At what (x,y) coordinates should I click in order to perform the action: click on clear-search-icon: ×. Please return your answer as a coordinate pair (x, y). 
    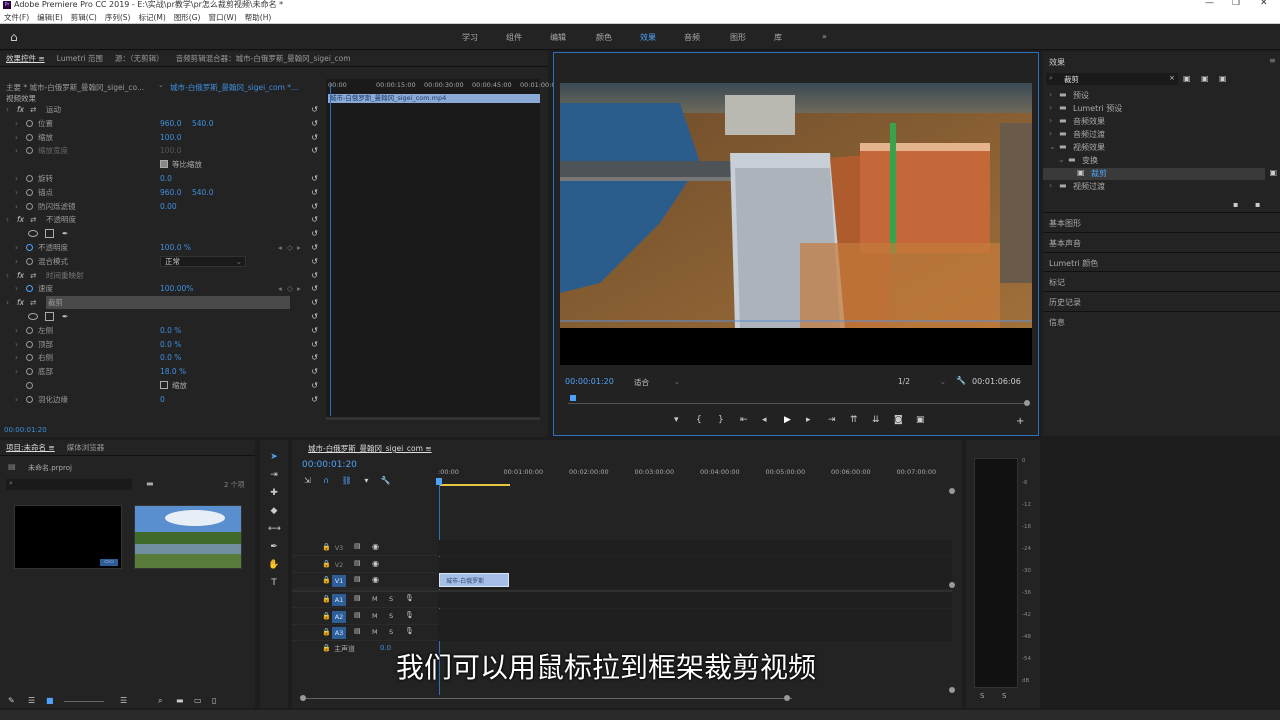
    Looking at the image, I should click on (1172, 78).